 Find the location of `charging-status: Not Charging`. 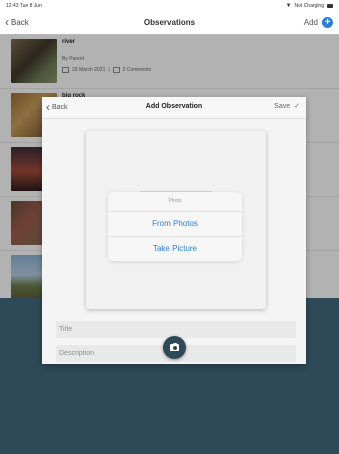

charging-status: Not Charging is located at coordinates (309, 6).